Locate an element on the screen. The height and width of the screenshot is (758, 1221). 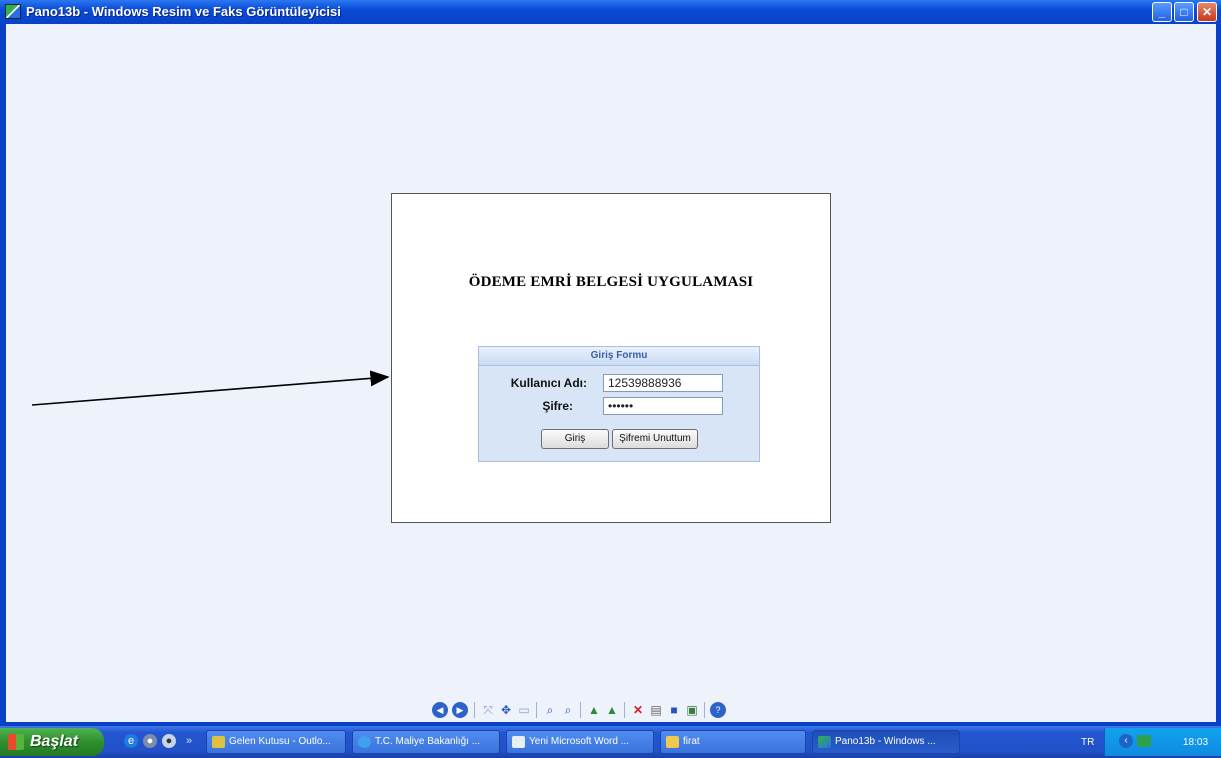
open-editor-icon: ▣ is located at coordinates (692, 710).